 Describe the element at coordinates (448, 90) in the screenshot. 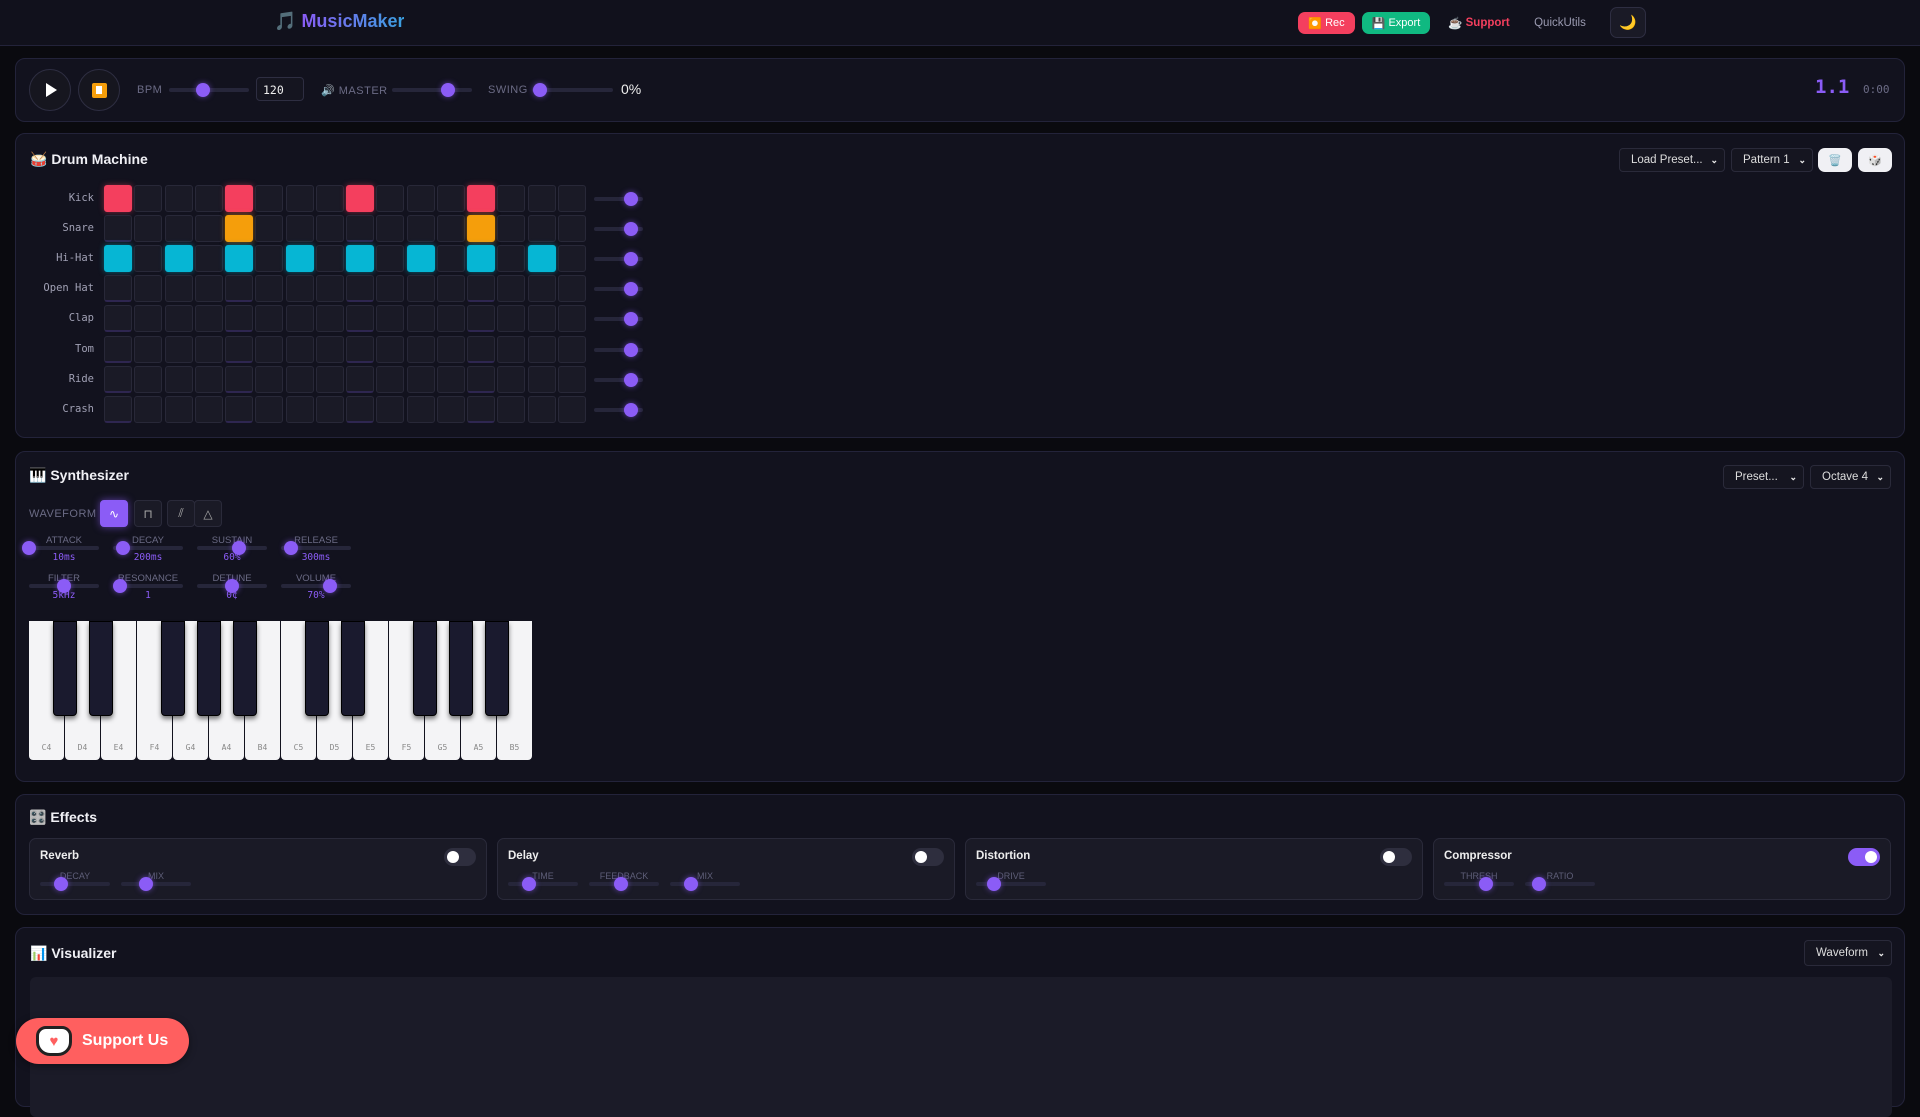

I see `master-volume-thumb` at that location.